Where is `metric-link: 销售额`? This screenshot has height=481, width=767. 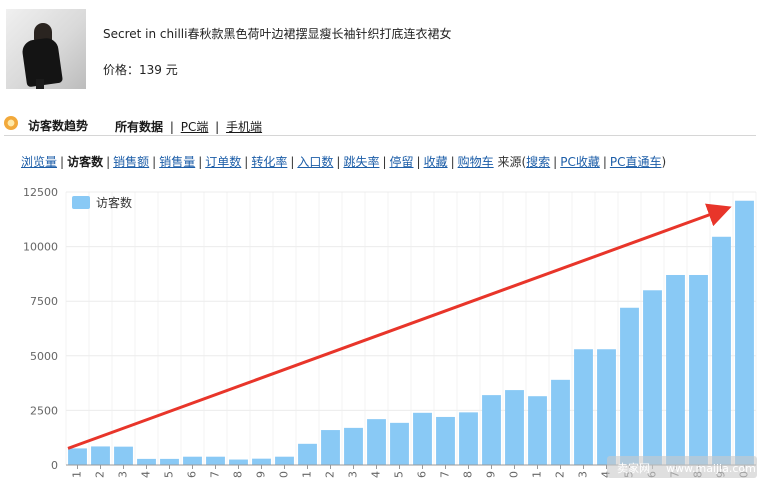
metric-link: 销售额 is located at coordinates (131, 162).